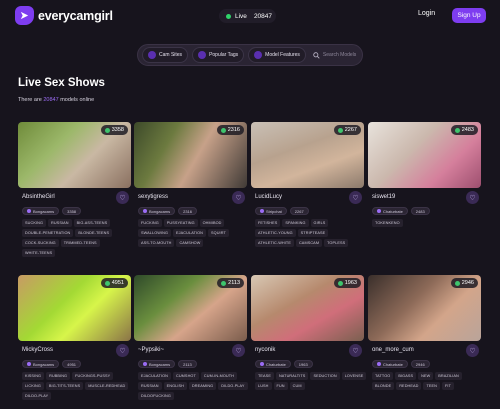 The width and height of the screenshot is (500, 409). What do you see at coordinates (74, 308) in the screenshot?
I see `model-thumbnail: 4951` at bounding box center [74, 308].